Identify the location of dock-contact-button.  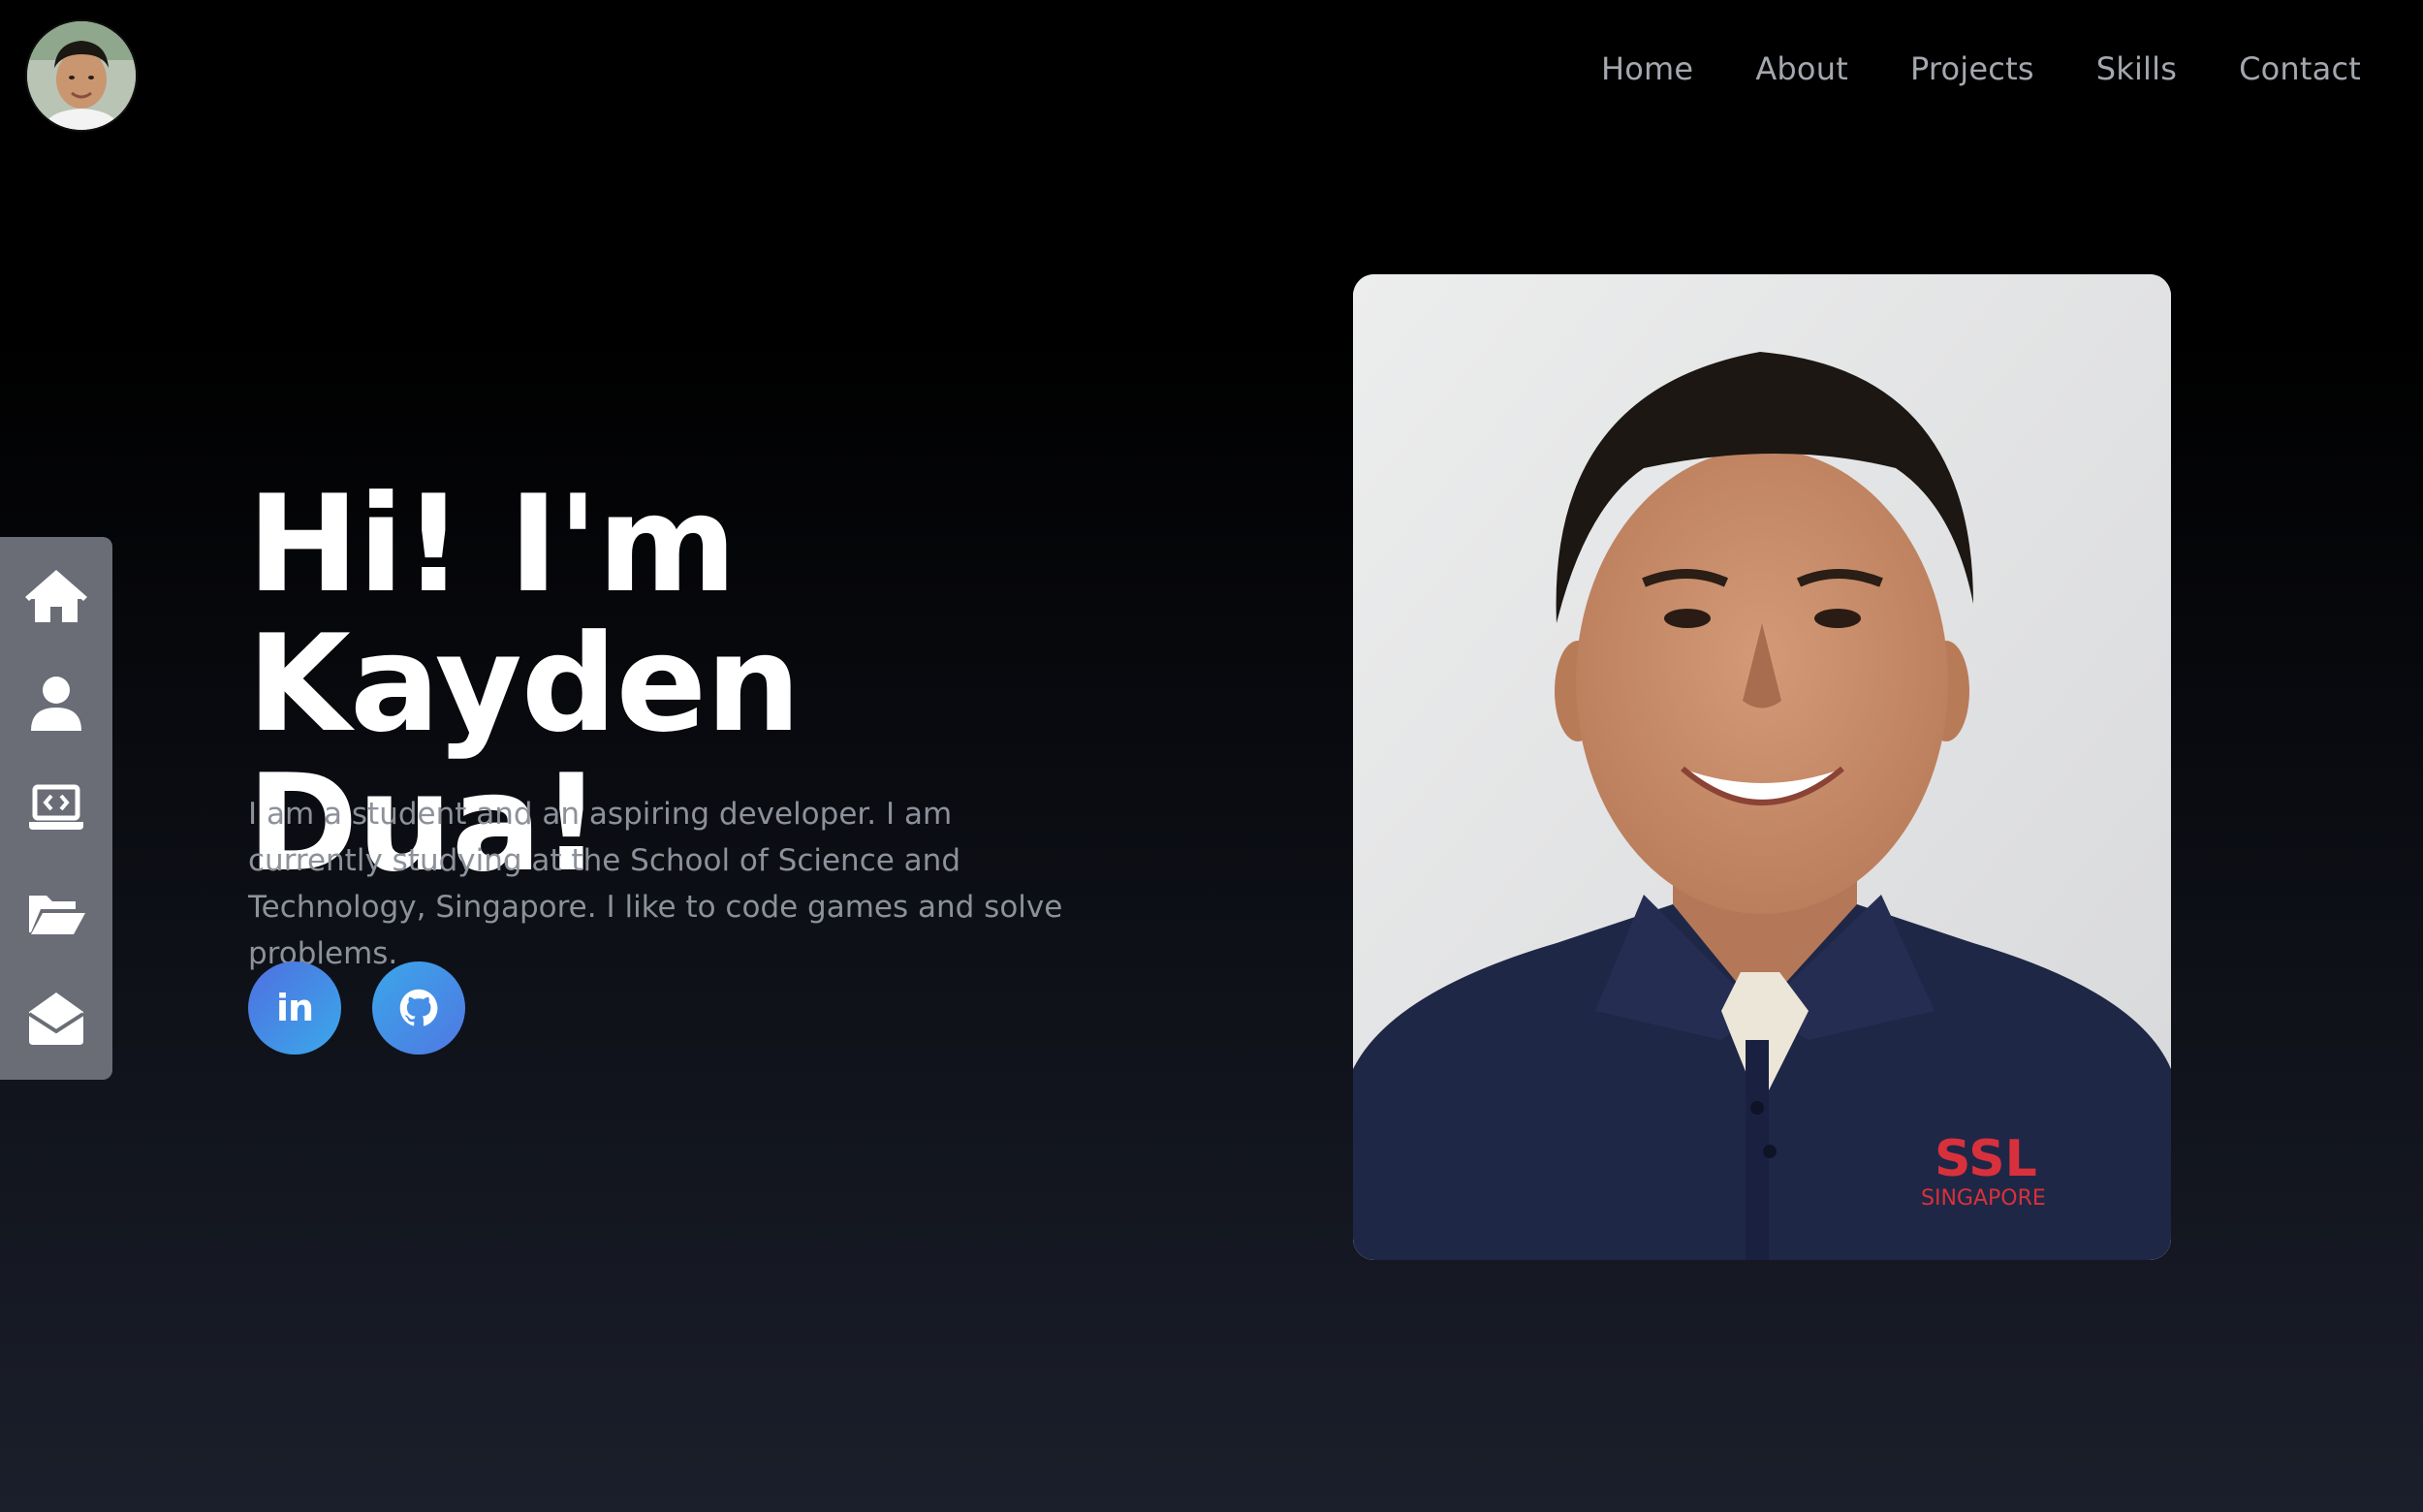
(56, 1018).